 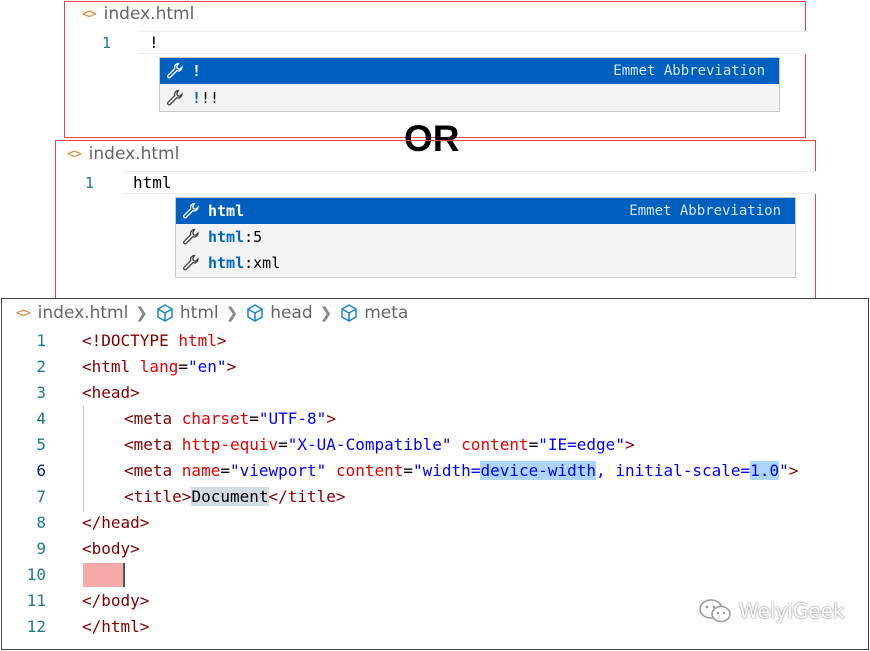 What do you see at coordinates (253, 237) in the screenshot?
I see `suggestion-rest: :5` at bounding box center [253, 237].